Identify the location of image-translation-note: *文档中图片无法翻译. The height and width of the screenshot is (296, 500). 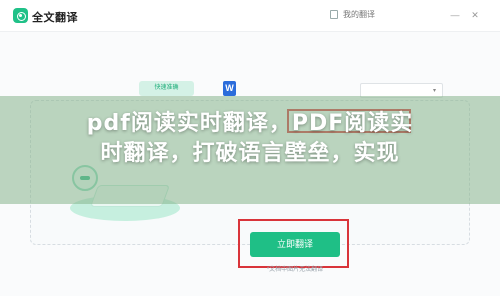
(295, 270).